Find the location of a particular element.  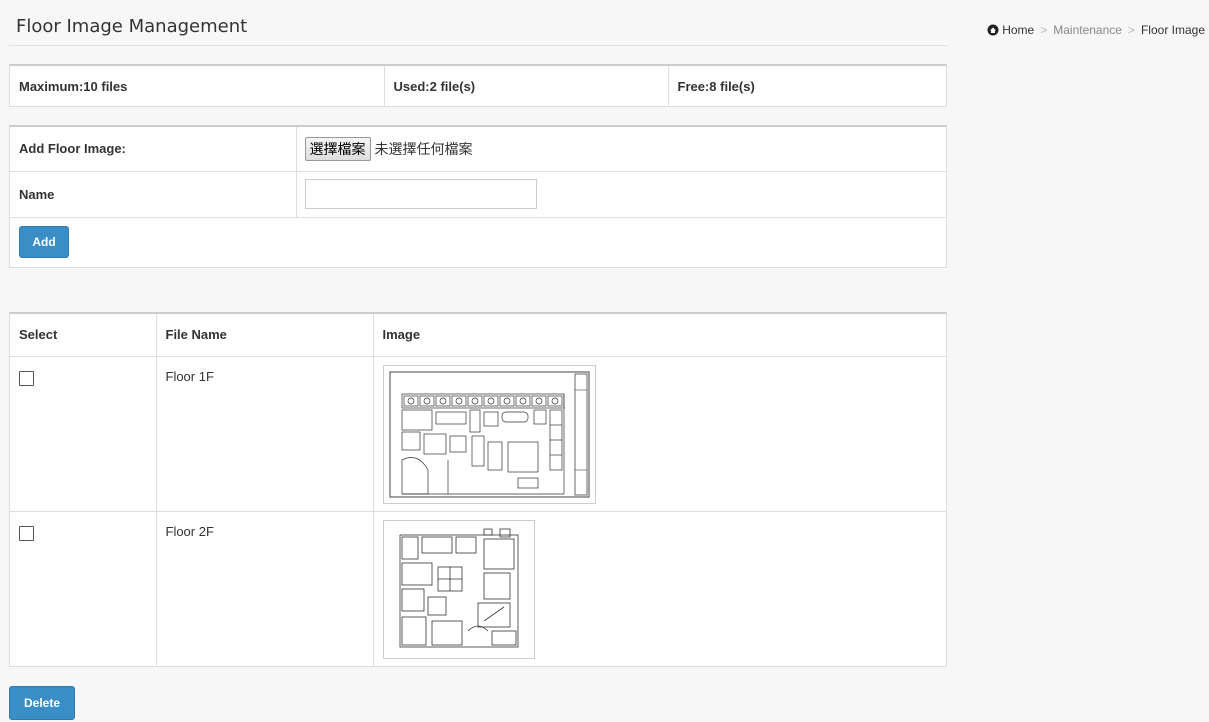

delete-button: Delete is located at coordinates (42, 703).